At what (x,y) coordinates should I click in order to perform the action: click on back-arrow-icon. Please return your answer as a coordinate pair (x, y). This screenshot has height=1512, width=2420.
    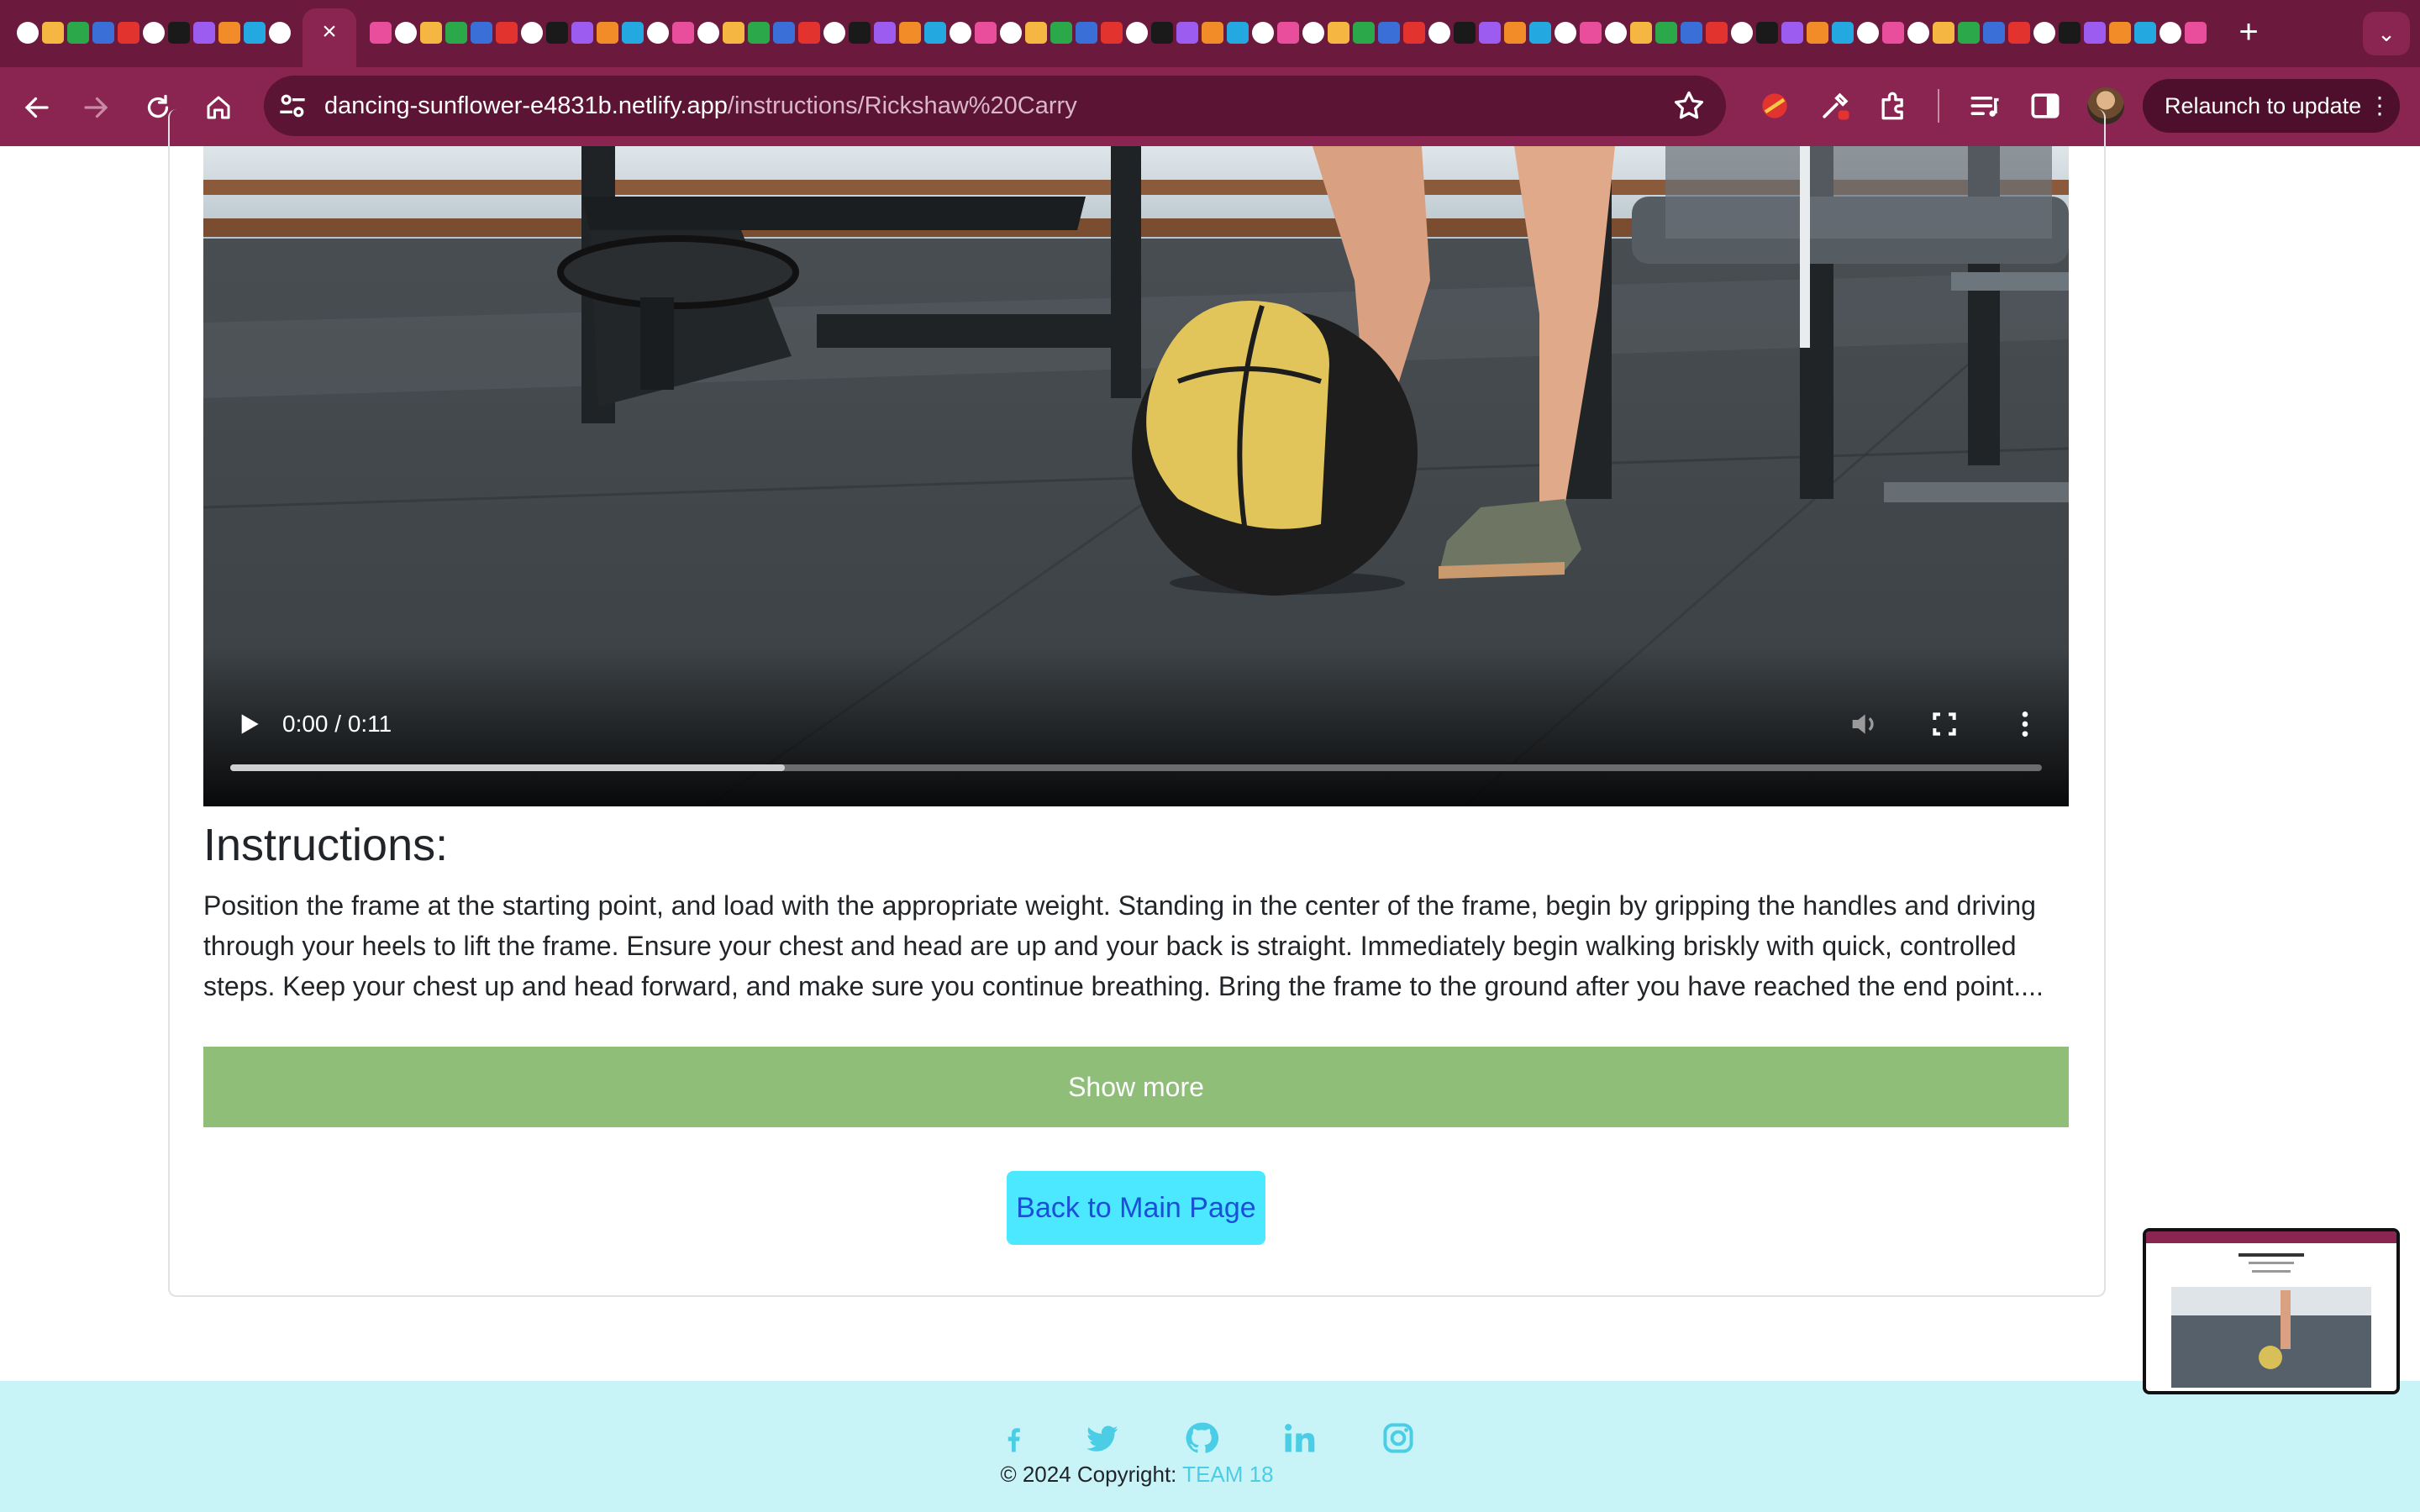
    Looking at the image, I should click on (37, 107).